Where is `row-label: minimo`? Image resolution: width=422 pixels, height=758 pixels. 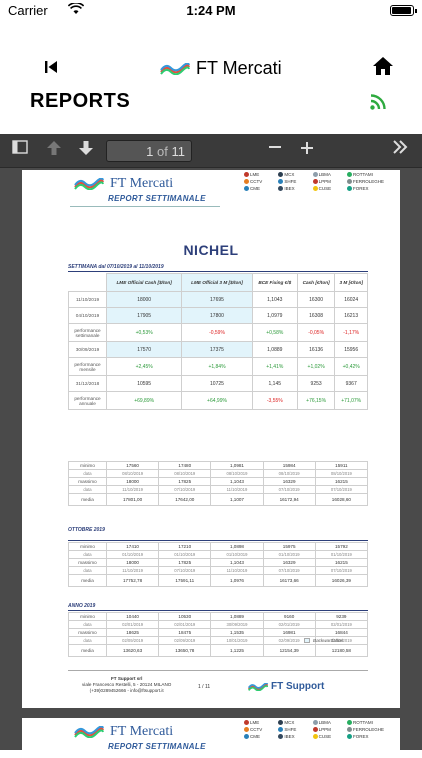 row-label: minimo is located at coordinates (87, 465).